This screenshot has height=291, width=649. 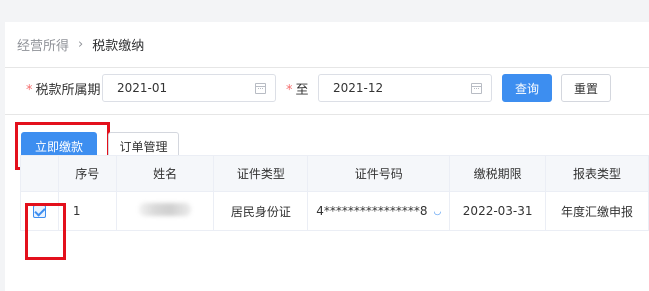 What do you see at coordinates (45, 231) in the screenshot?
I see `highlight-box-checkbox` at bounding box center [45, 231].